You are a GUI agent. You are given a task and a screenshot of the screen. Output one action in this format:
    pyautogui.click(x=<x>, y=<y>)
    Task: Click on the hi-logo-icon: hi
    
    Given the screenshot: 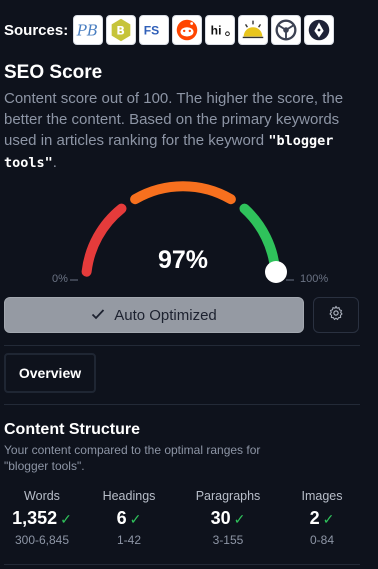 What is the action you would take?
    pyautogui.click(x=220, y=30)
    